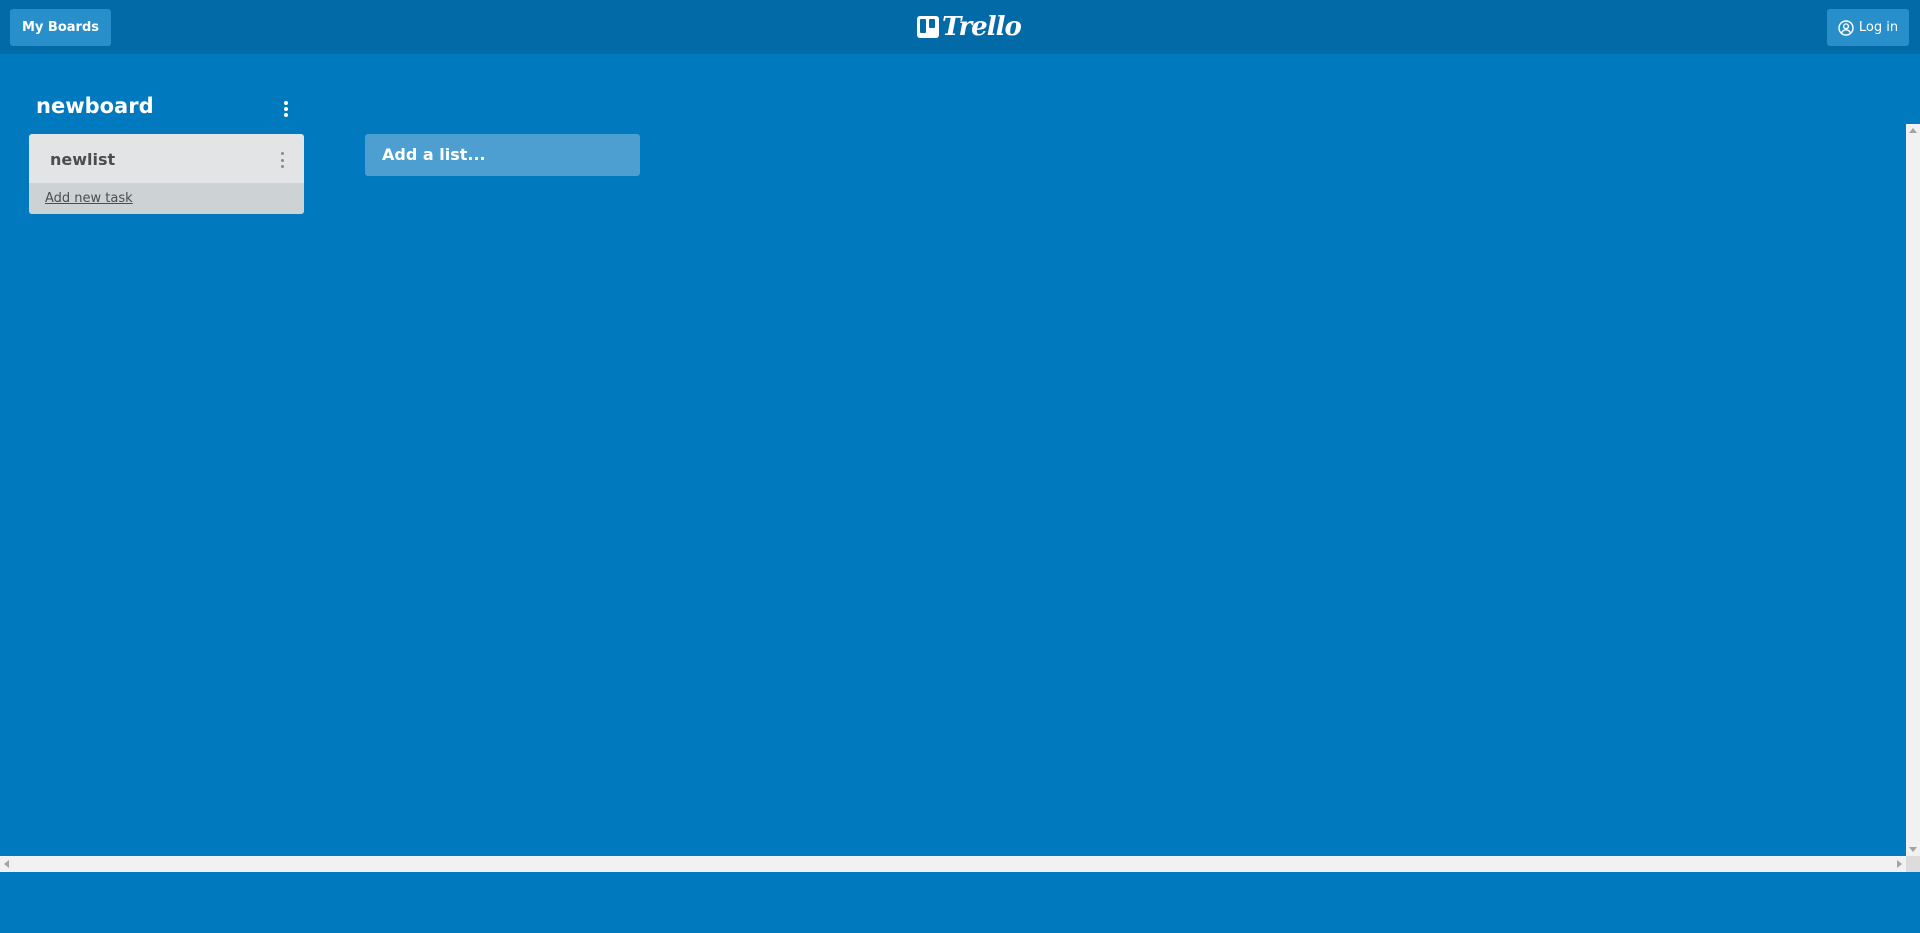 Image resolution: width=1920 pixels, height=933 pixels. I want to click on login-button: Log in, so click(1868, 27).